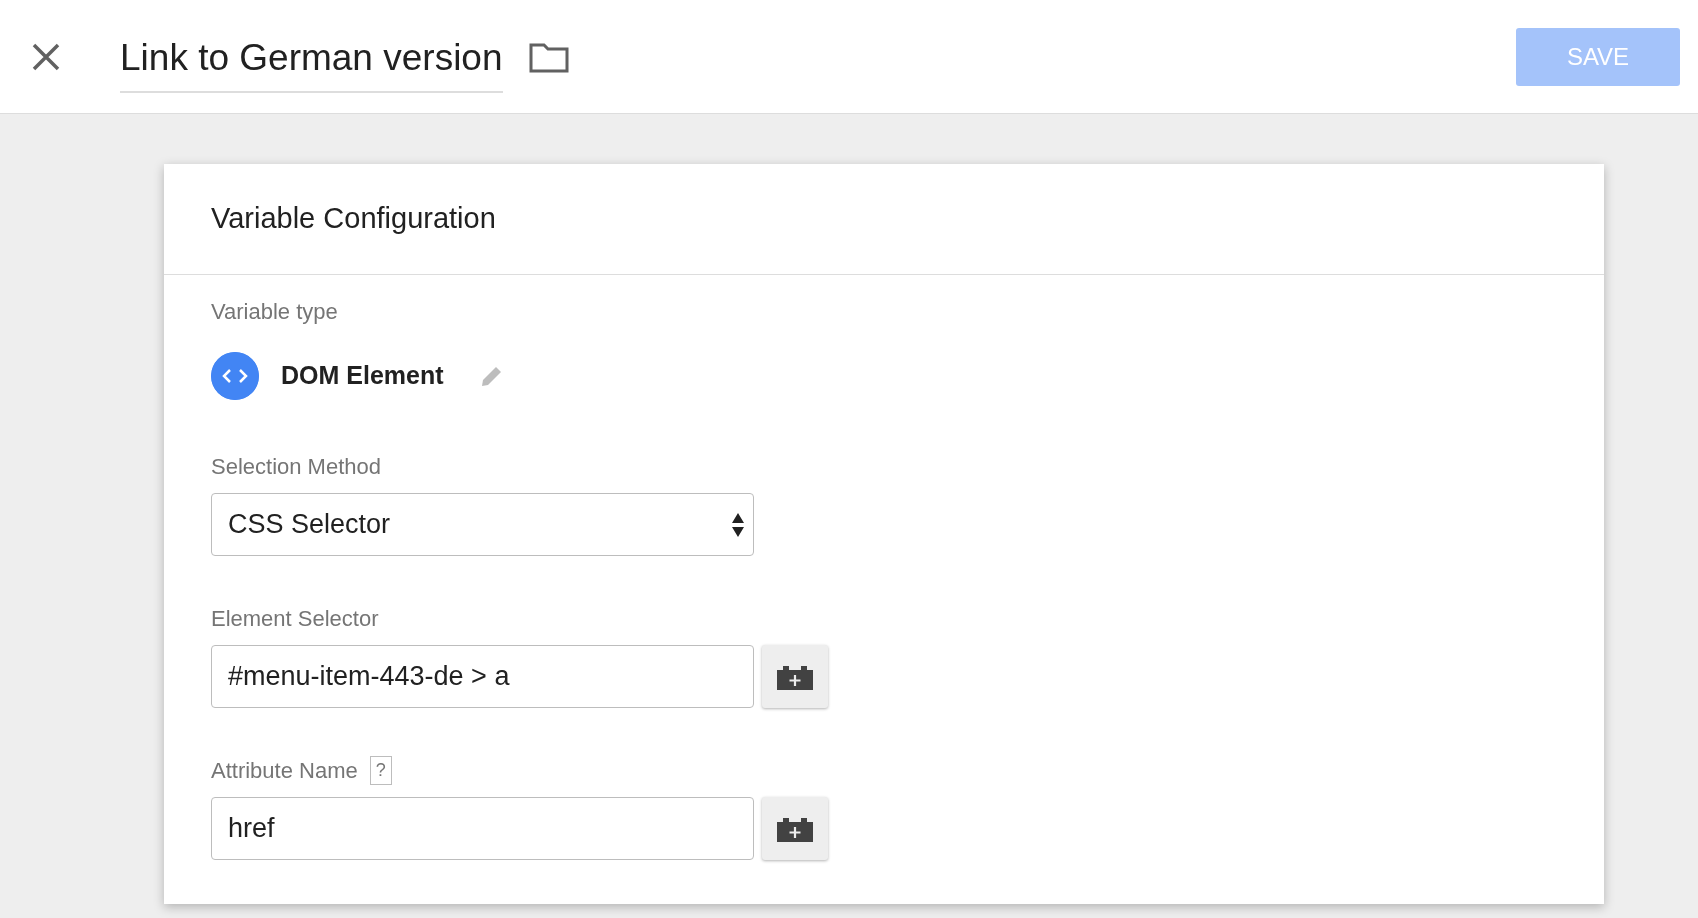  I want to click on field-label: Element Selector, so click(295, 619).